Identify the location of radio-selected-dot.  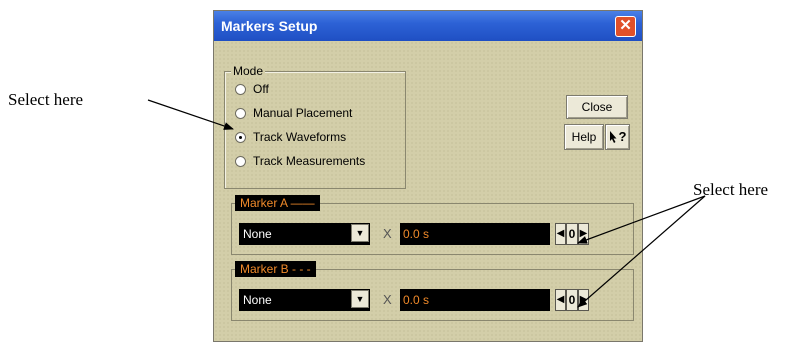
(240, 137).